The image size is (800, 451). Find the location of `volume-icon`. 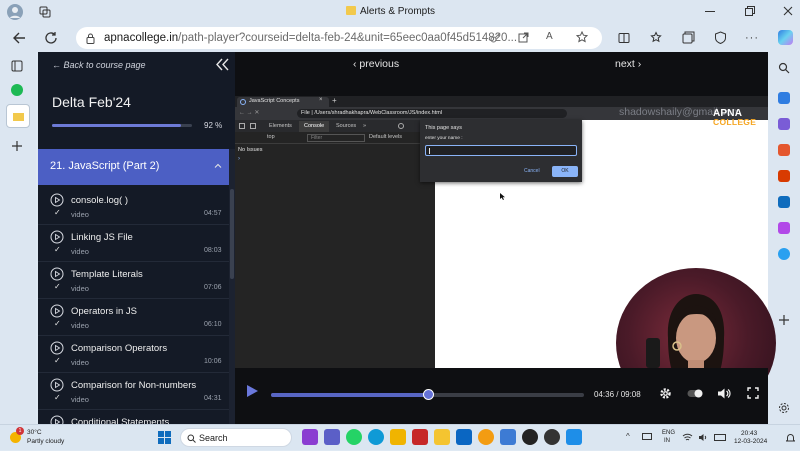

volume-icon is located at coordinates (724, 393).